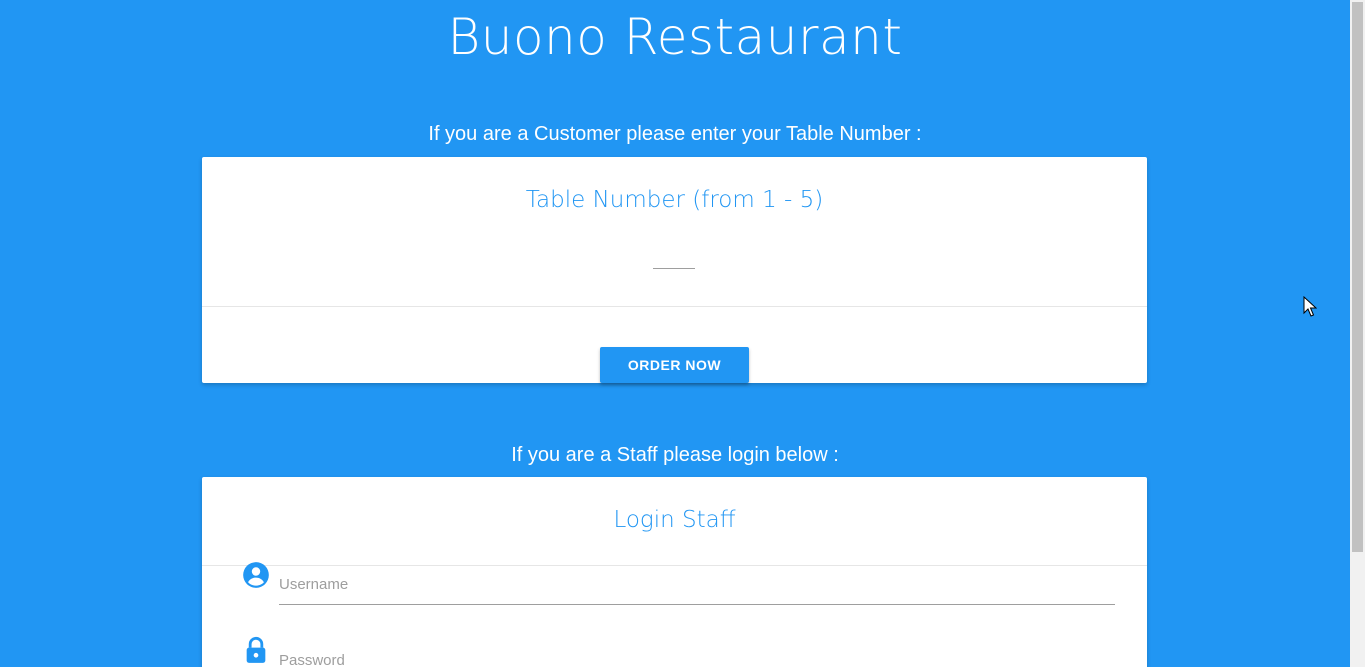  Describe the element at coordinates (674, 520) in the screenshot. I see `login-staff-title: Login Staff` at that location.